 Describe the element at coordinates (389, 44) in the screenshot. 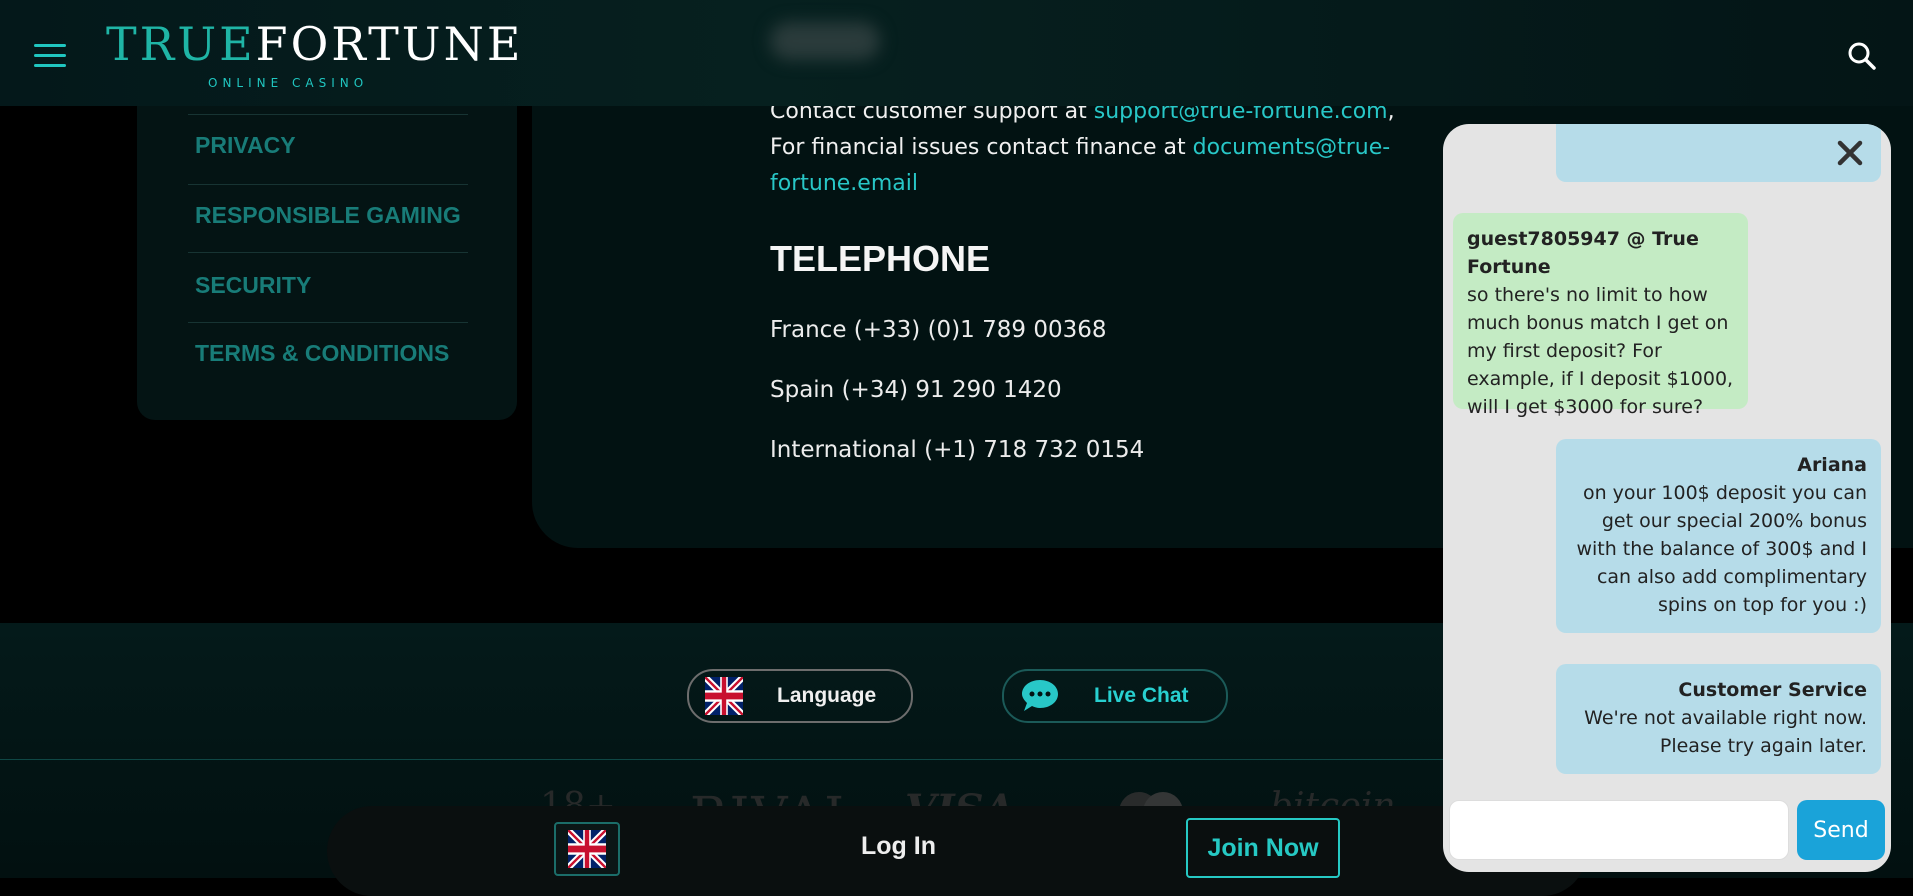

I see `logo-fortune: FORTUNE` at that location.